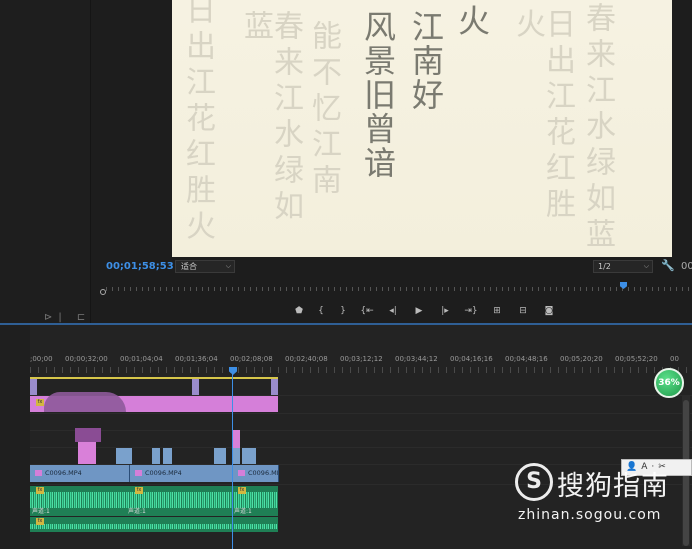 This screenshot has width=692, height=549. I want to click on go-to-in-button: {⇤, so click(367, 311).